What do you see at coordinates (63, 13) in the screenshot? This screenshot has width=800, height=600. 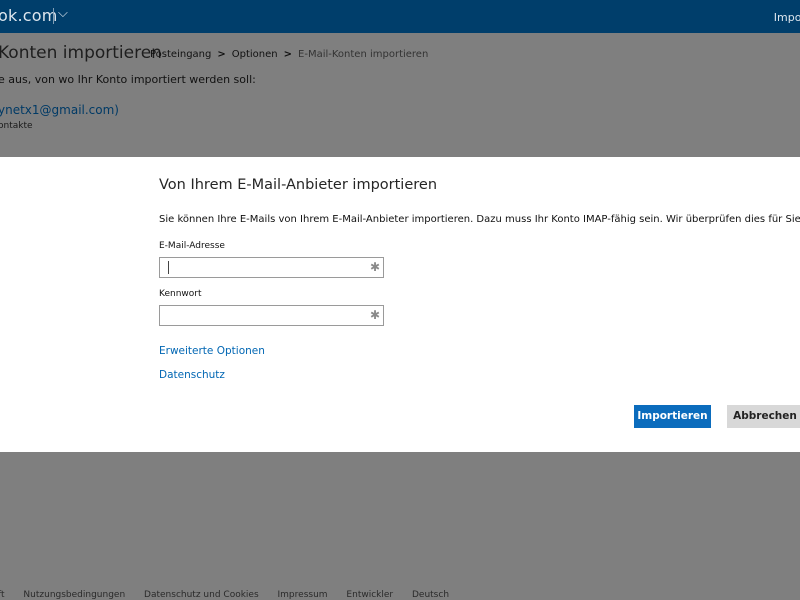 I see `chevron-down-icon: ⌵` at bounding box center [63, 13].